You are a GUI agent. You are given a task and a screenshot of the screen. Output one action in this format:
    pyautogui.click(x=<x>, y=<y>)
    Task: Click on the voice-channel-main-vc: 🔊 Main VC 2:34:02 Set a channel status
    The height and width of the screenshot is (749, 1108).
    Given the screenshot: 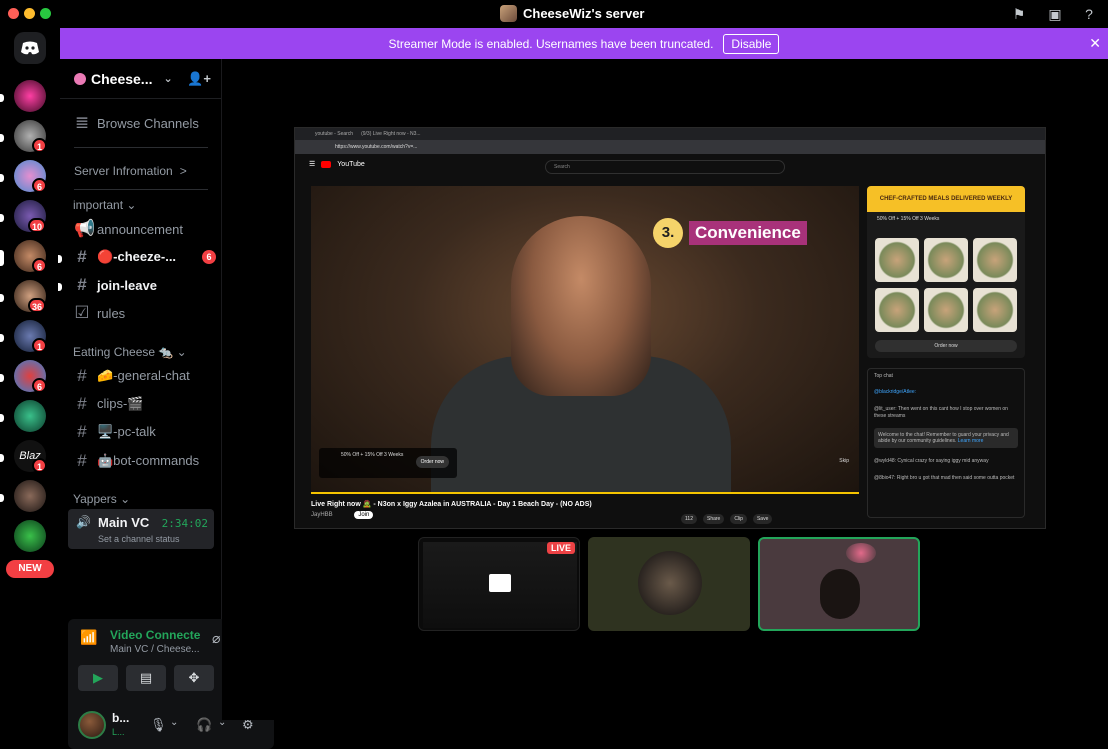 What is the action you would take?
    pyautogui.click(x=141, y=529)
    